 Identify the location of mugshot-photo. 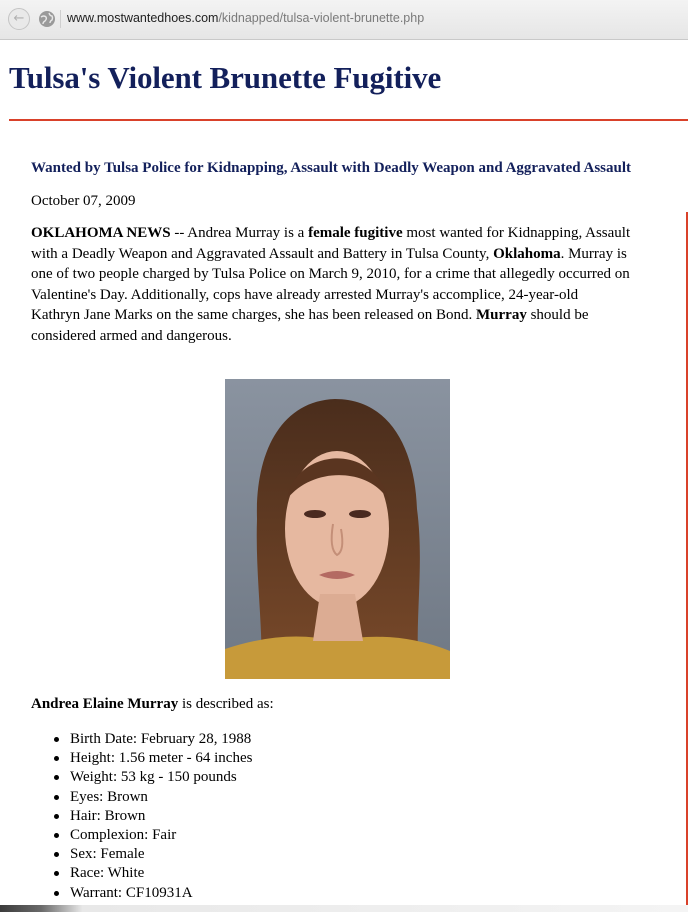
(337, 529).